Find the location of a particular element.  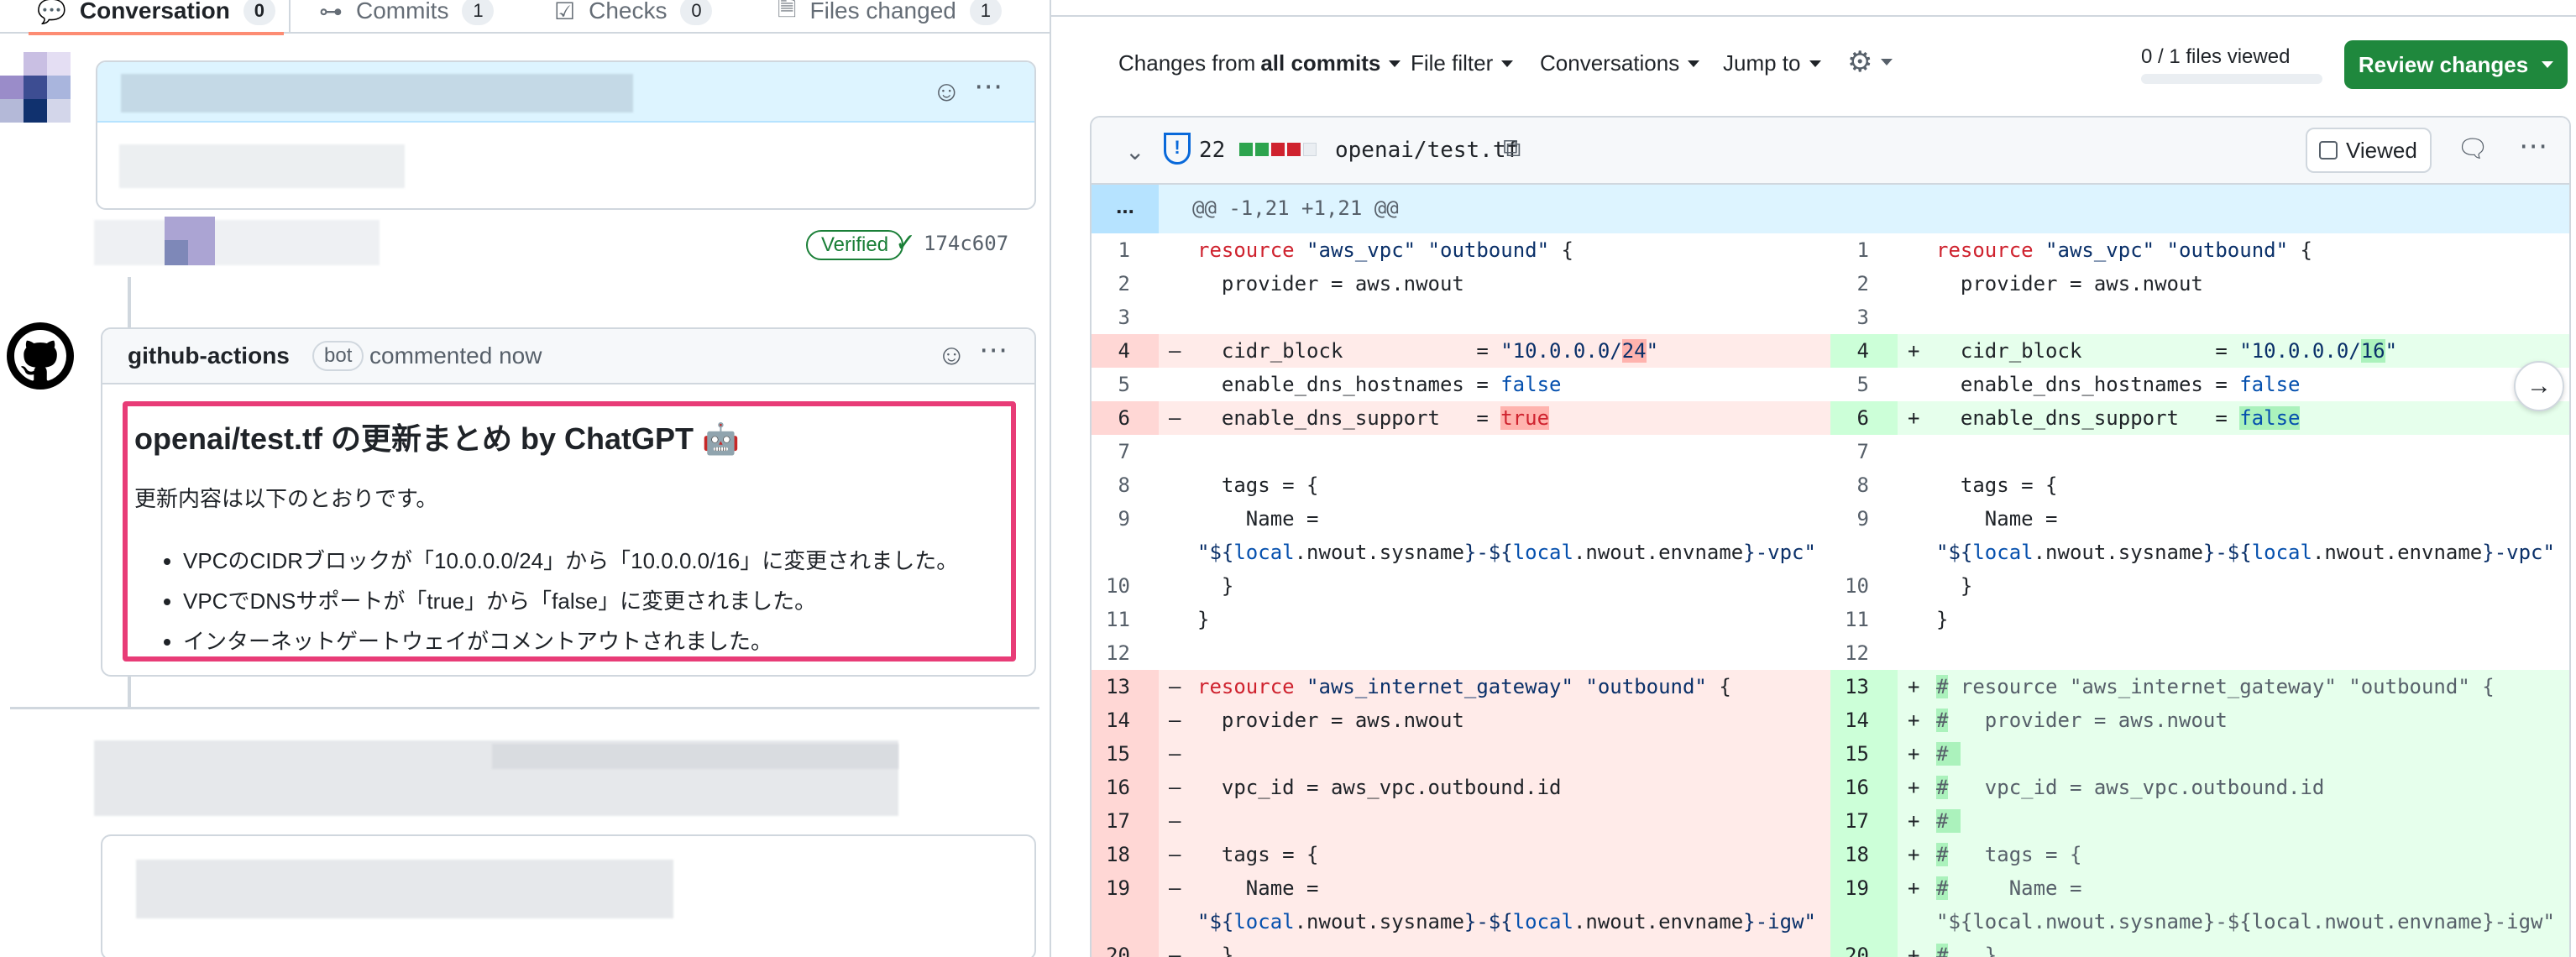

diff-row: 20– } 20 + # } is located at coordinates (1830, 948).